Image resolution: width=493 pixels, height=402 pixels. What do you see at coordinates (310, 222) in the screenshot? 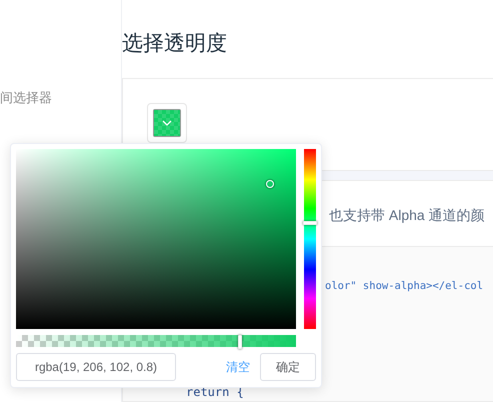
I see `hue-slider-thumb` at bounding box center [310, 222].